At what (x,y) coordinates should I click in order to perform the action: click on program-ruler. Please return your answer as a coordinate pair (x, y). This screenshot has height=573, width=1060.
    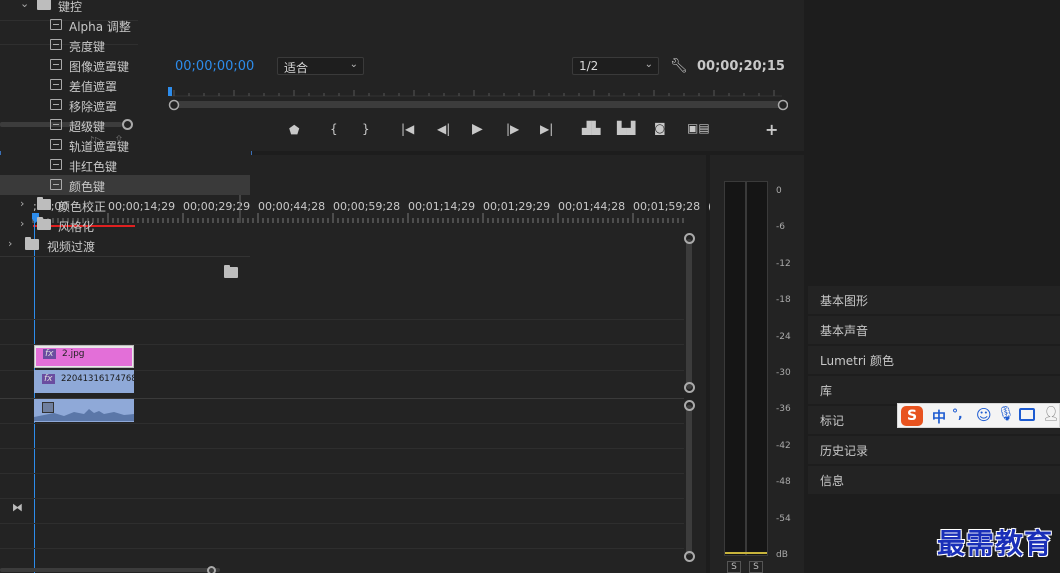
    Looking at the image, I should click on (478, 101).